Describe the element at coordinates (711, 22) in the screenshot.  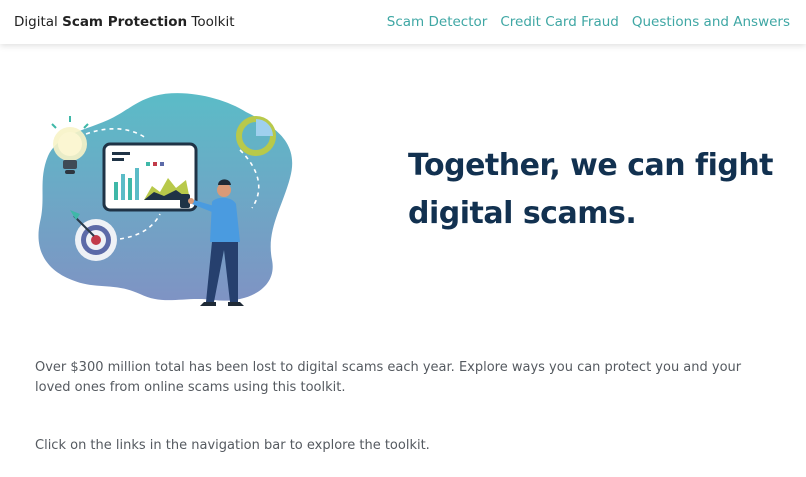
I see `nav-link-questions-and-answers: Questions and Answers` at that location.